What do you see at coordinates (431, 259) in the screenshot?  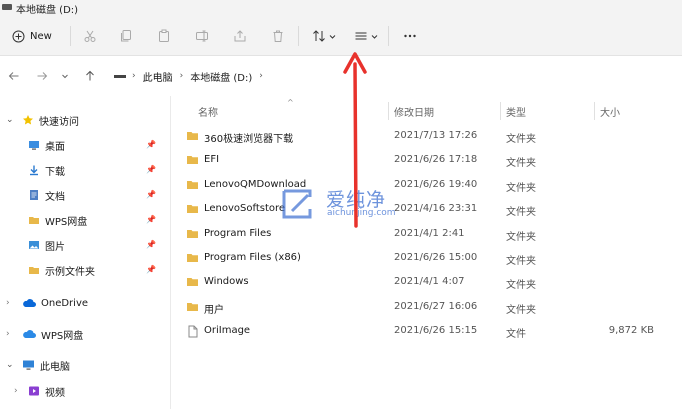 I see `file-row: Program Files (x86) 2021/6/26 15:00 文件夹` at bounding box center [431, 259].